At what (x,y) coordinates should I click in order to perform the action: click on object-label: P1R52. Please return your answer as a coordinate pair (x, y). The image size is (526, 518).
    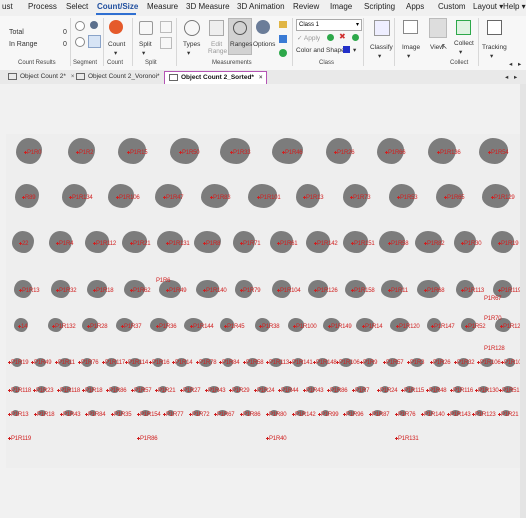
    Looking at the image, I should click on (477, 327).